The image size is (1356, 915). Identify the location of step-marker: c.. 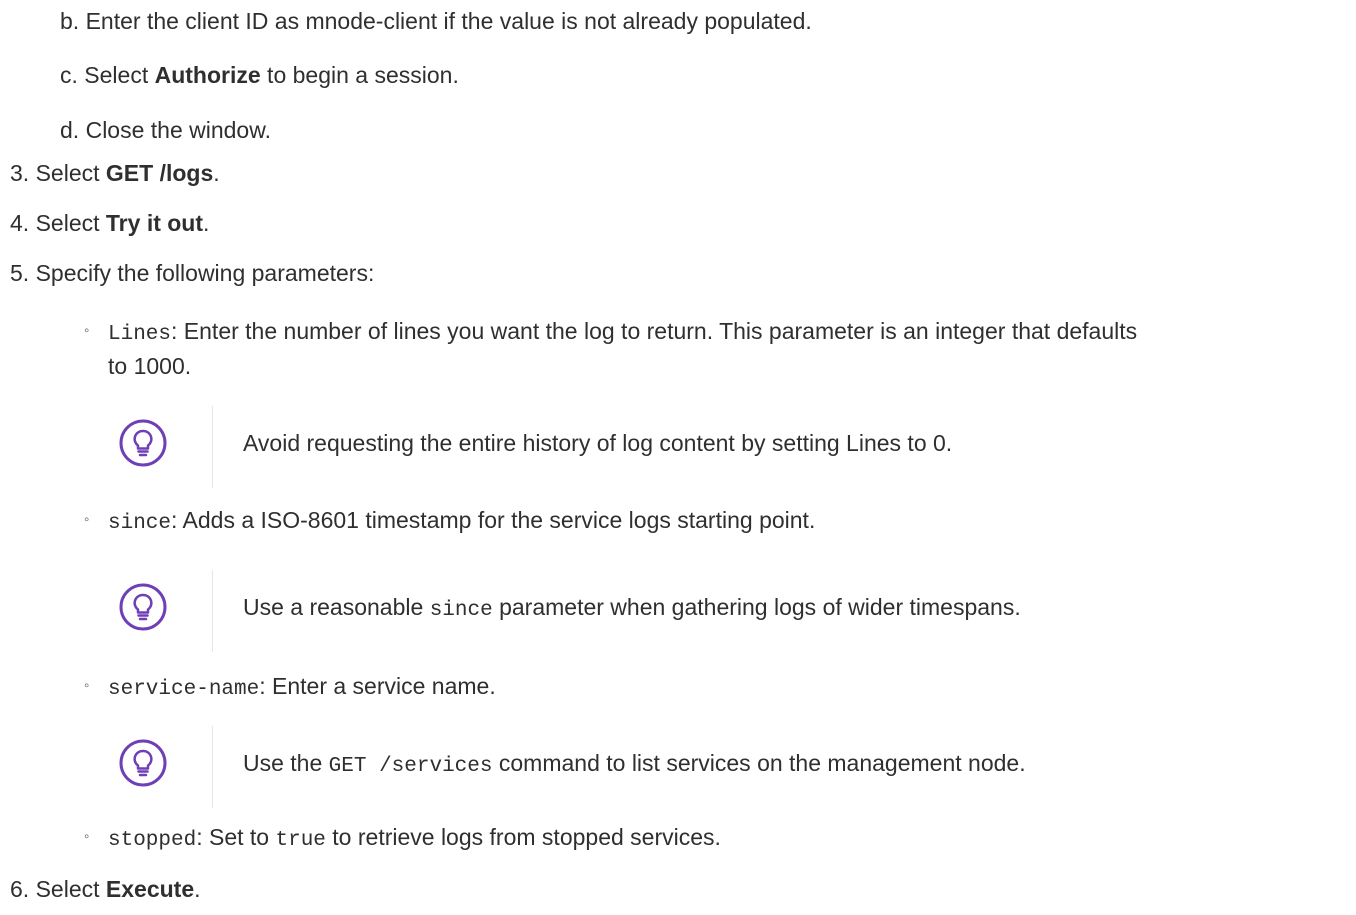
(69, 75).